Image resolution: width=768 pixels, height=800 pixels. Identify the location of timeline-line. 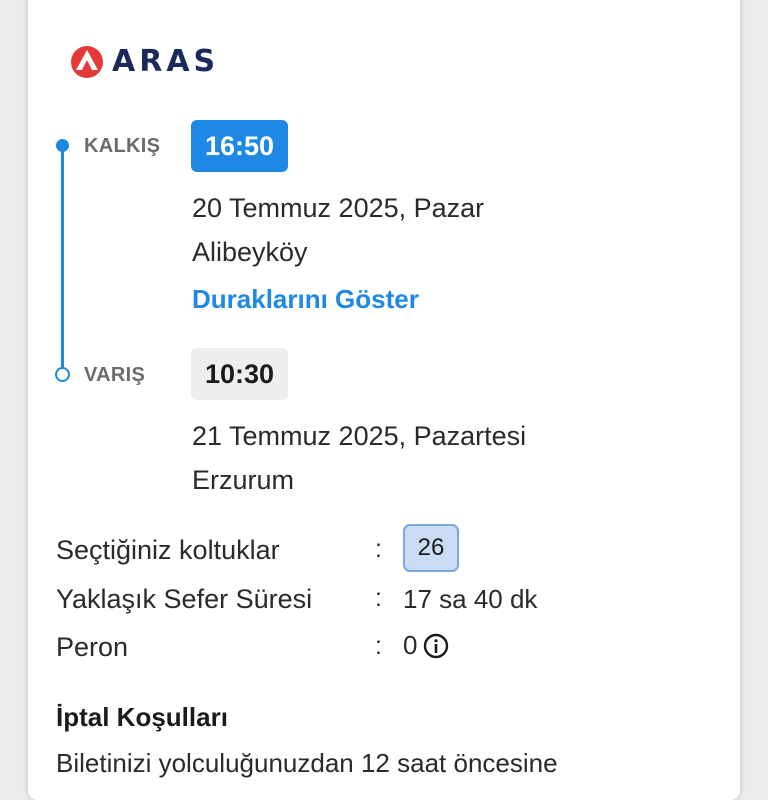
(62, 259).